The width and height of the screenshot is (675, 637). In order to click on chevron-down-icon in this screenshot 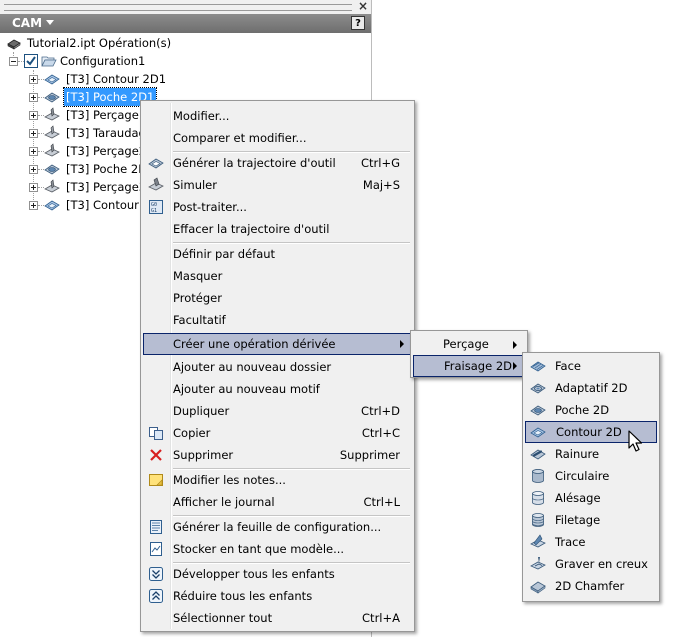, I will do `click(50, 22)`.